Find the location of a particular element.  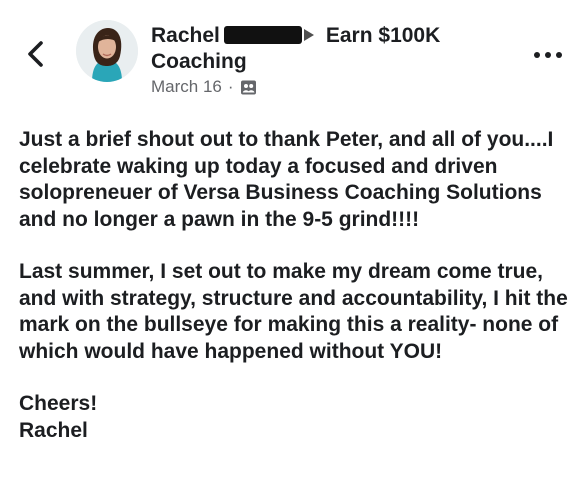

post-title-line: Rachel Earn $100K is located at coordinates (336, 35).